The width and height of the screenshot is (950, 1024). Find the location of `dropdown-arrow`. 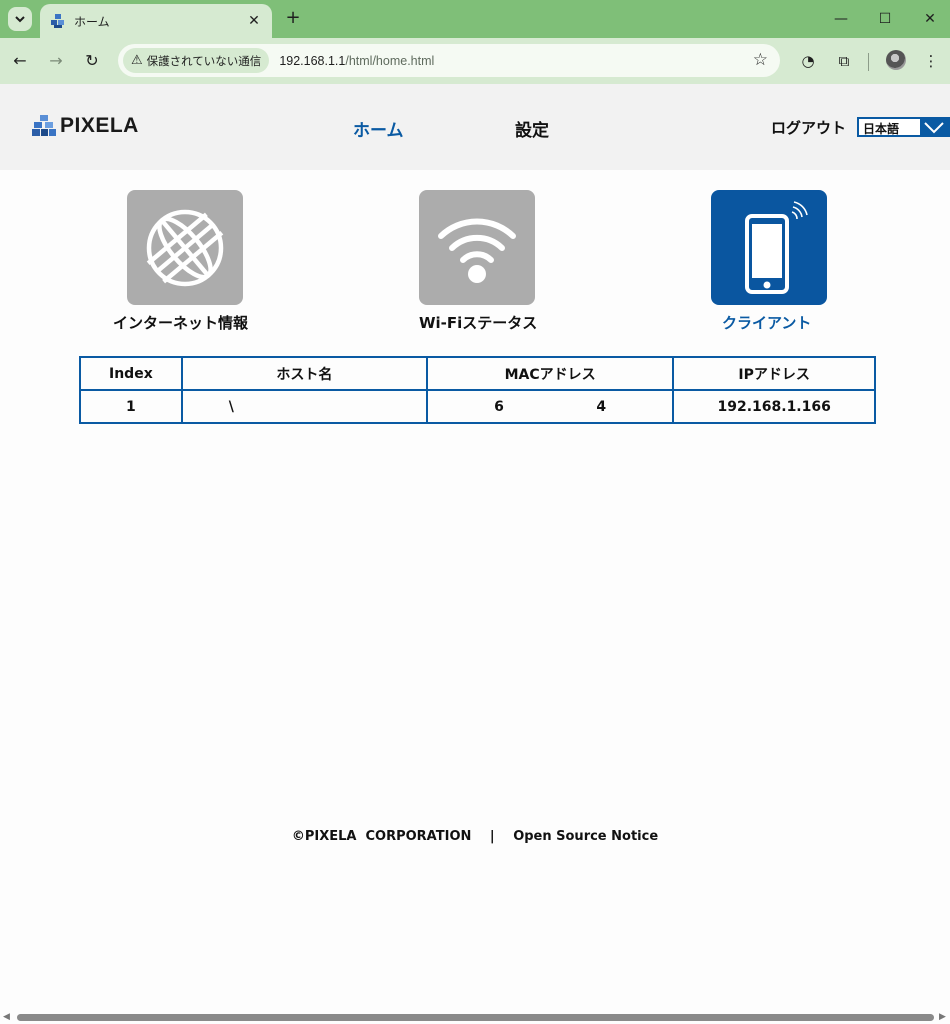

dropdown-arrow is located at coordinates (934, 127).